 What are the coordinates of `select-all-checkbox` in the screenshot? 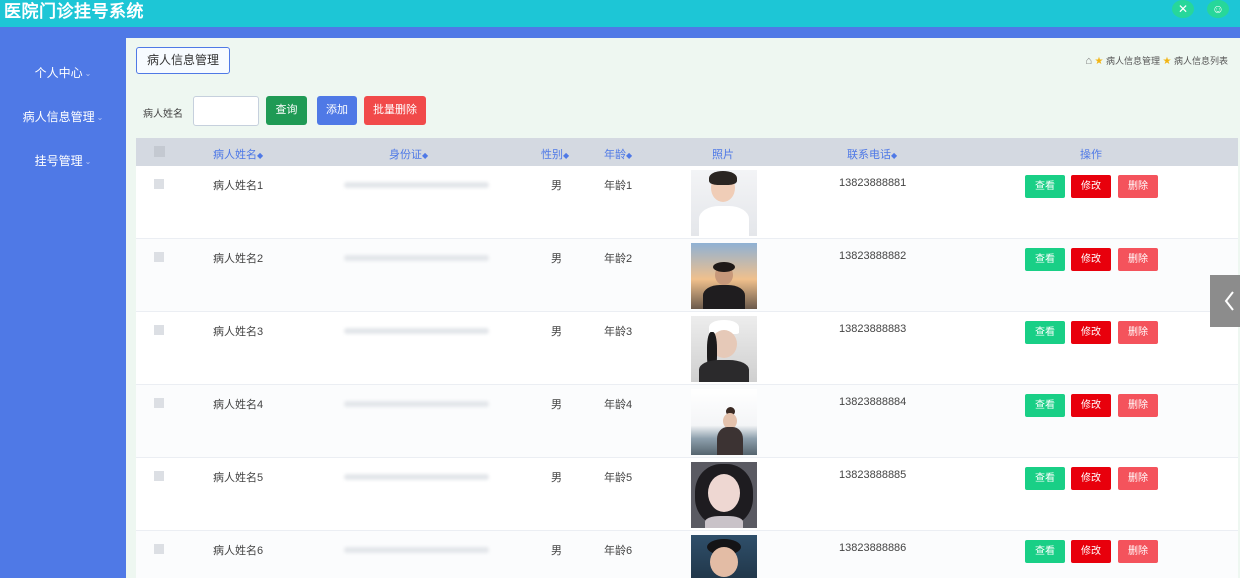 It's located at (159, 151).